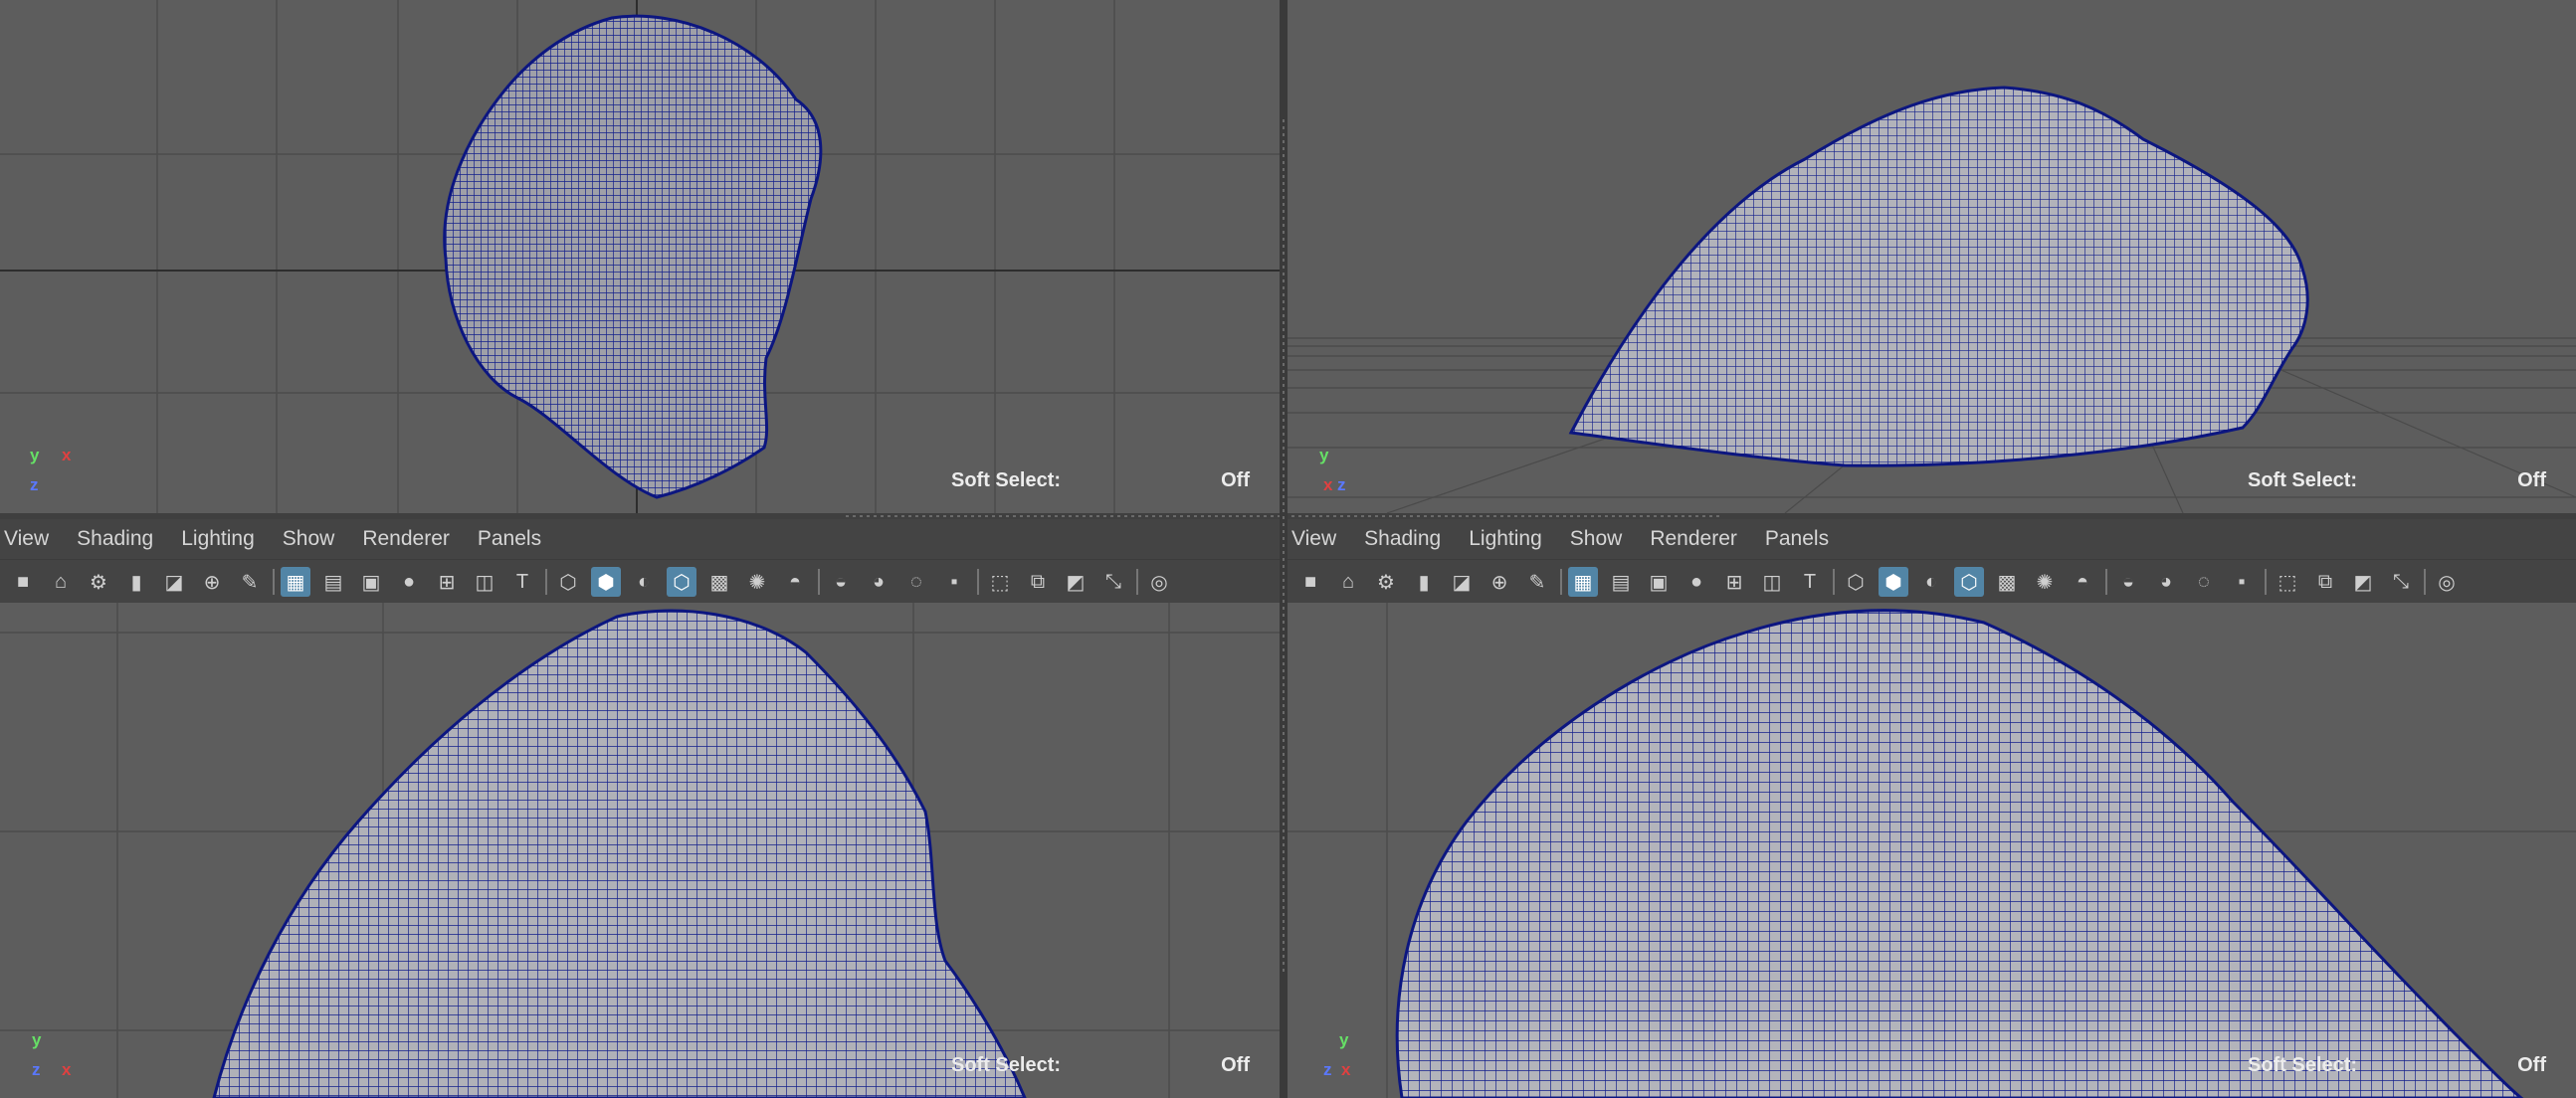 This screenshot has width=2576, height=1098. Describe the element at coordinates (633, 256) in the screenshot. I see `rock-mesh-front` at that location.